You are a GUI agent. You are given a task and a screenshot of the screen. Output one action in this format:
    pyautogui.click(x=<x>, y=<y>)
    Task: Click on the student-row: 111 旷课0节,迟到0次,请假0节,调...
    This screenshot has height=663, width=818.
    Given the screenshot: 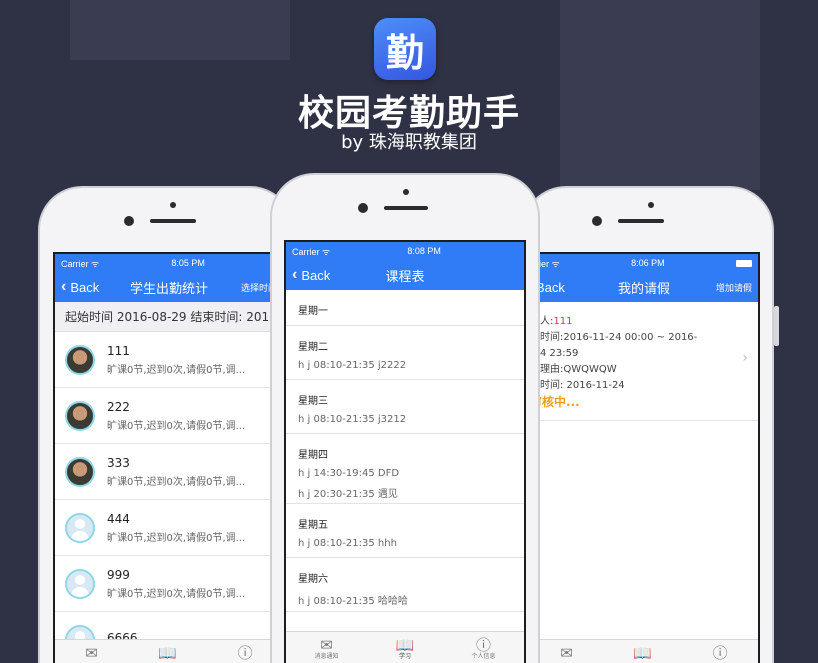 What is the action you would take?
    pyautogui.click(x=169, y=360)
    